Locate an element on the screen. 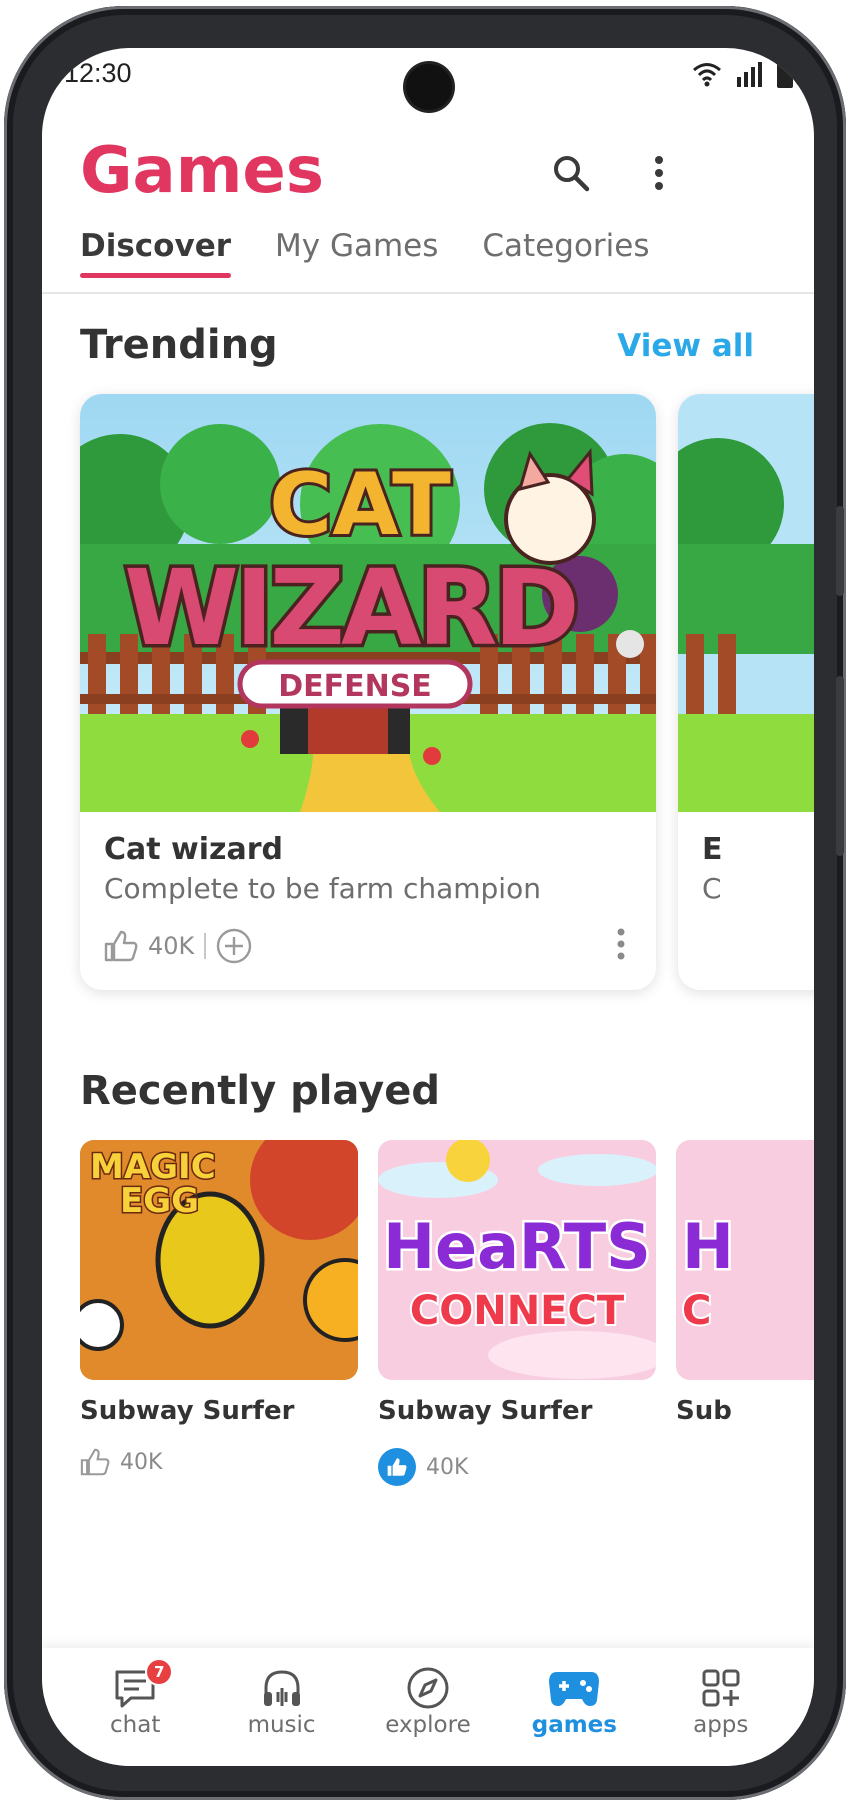 The image size is (856, 1806). front-camera is located at coordinates (429, 87).